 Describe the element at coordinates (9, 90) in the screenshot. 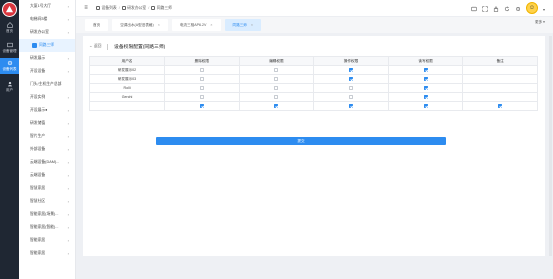

I see `rail-item-label: 用户` at that location.